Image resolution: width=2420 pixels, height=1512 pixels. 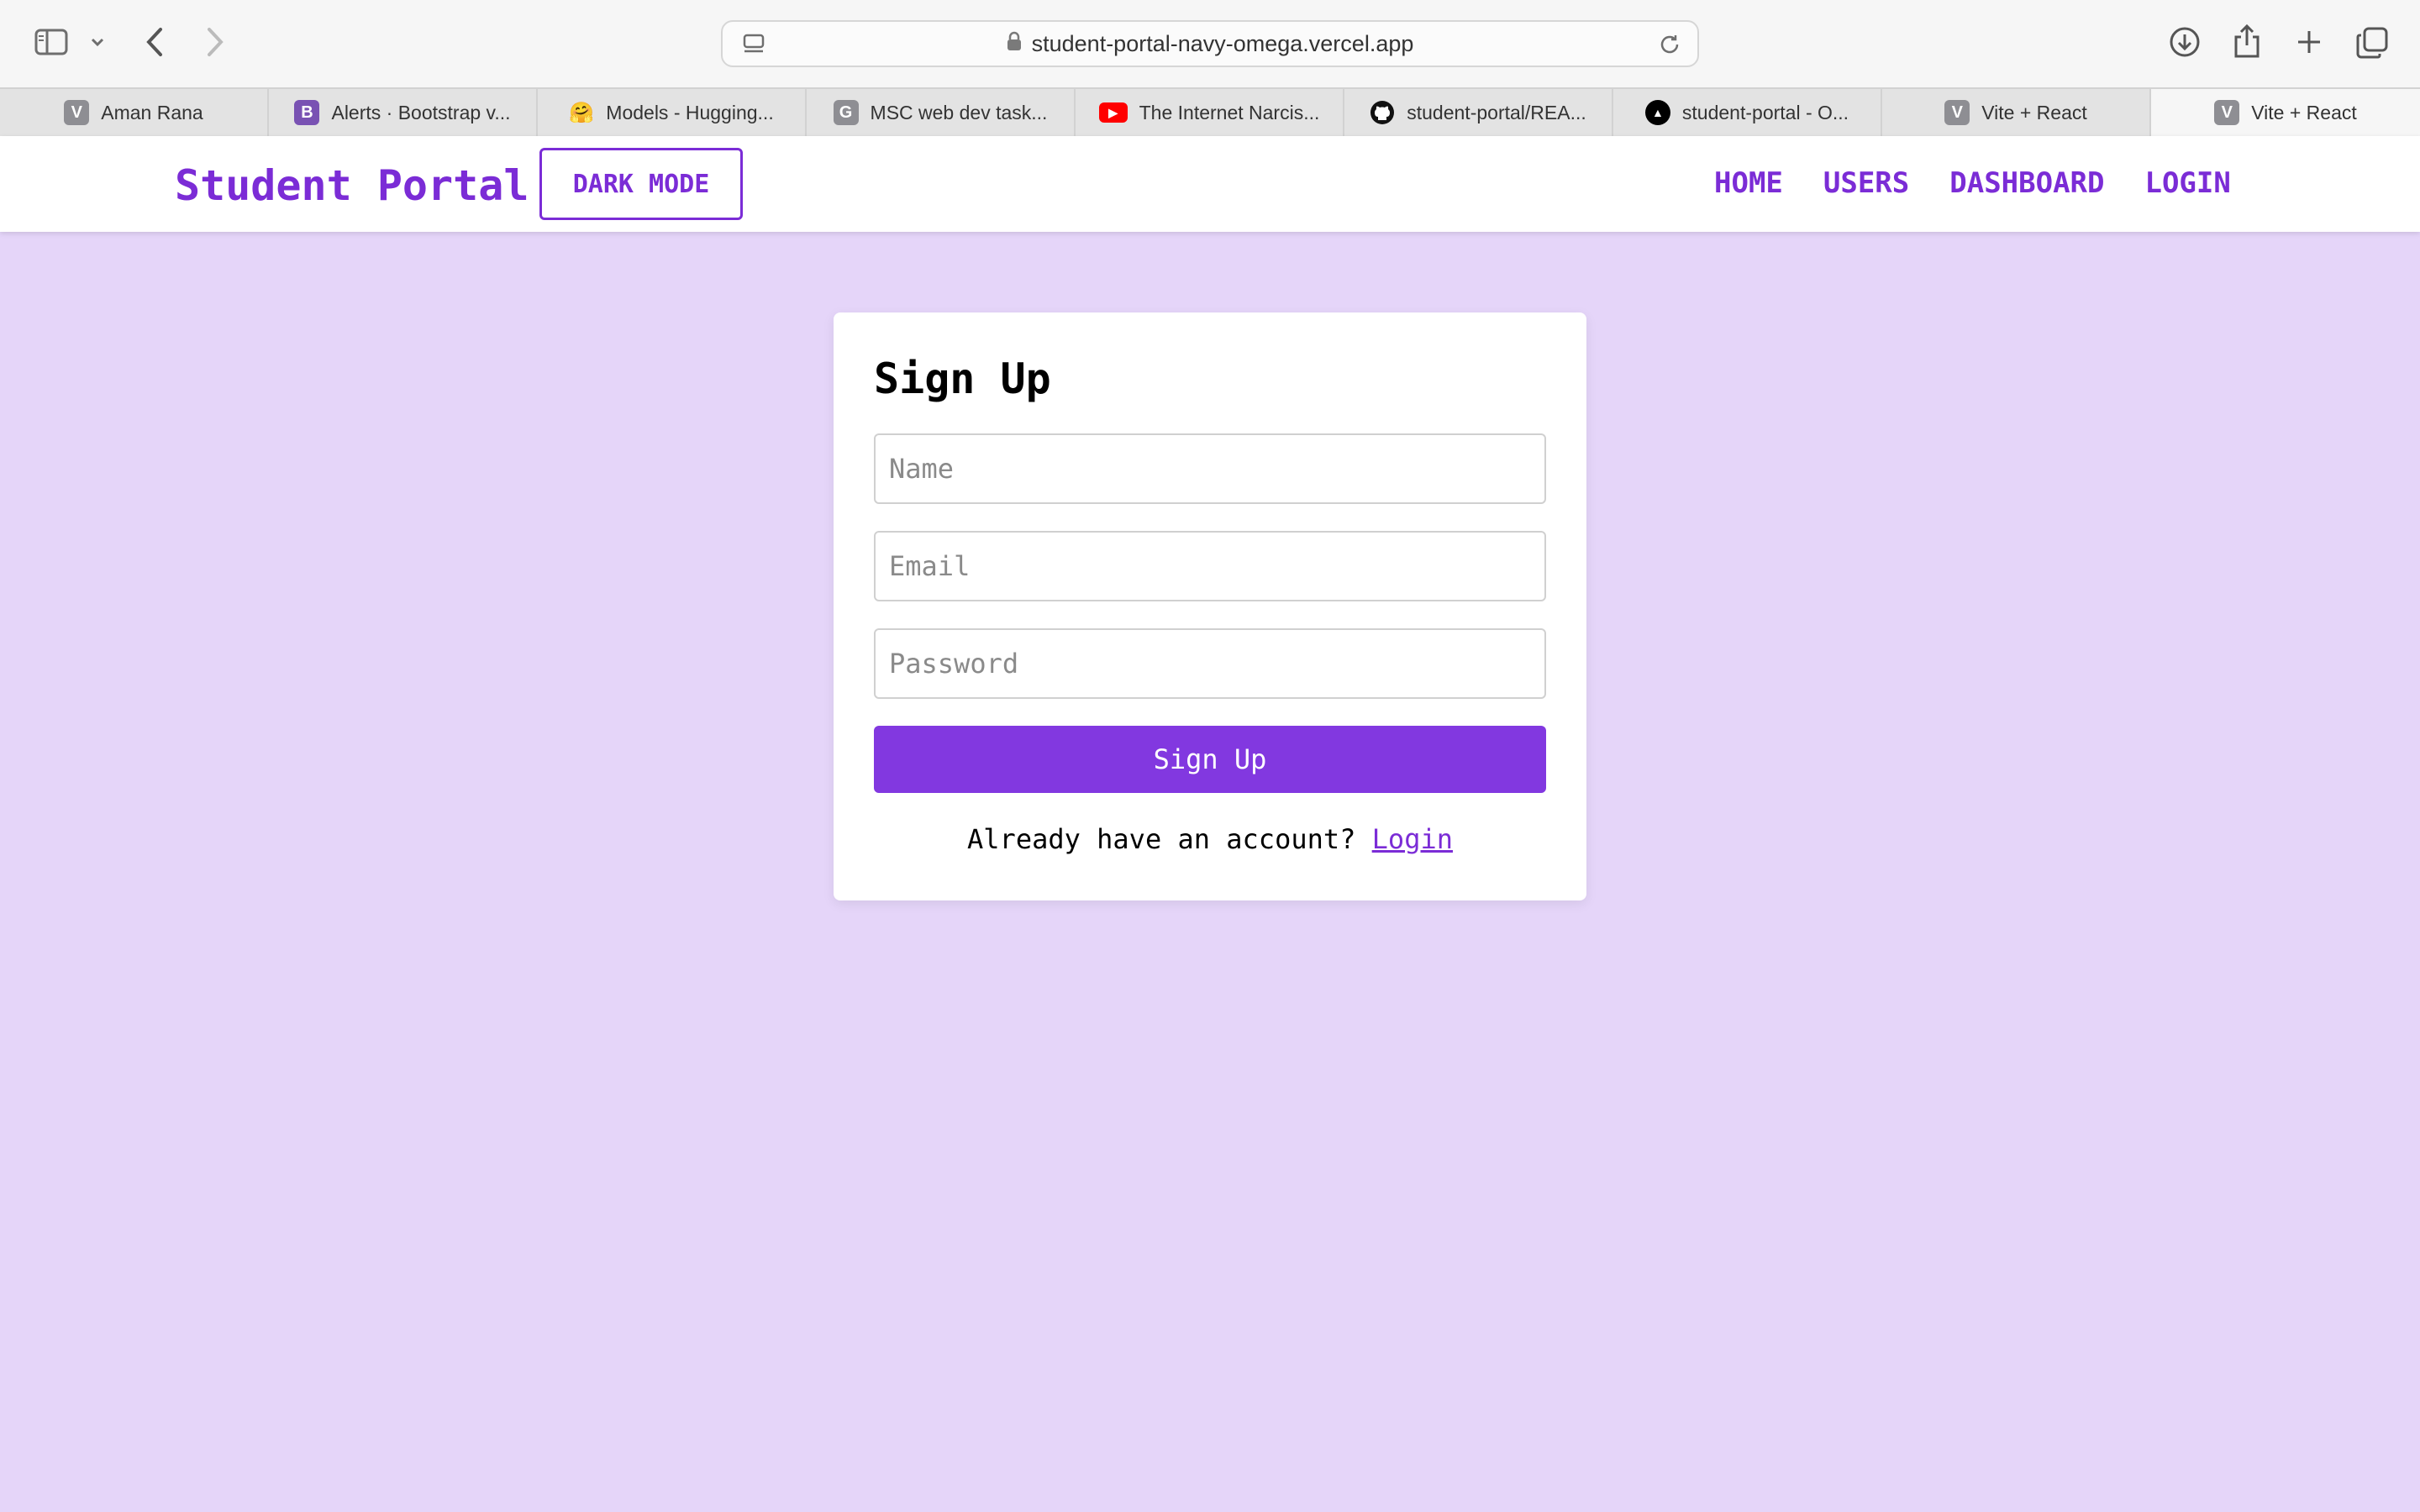 I want to click on email-input, so click(x=1210, y=566).